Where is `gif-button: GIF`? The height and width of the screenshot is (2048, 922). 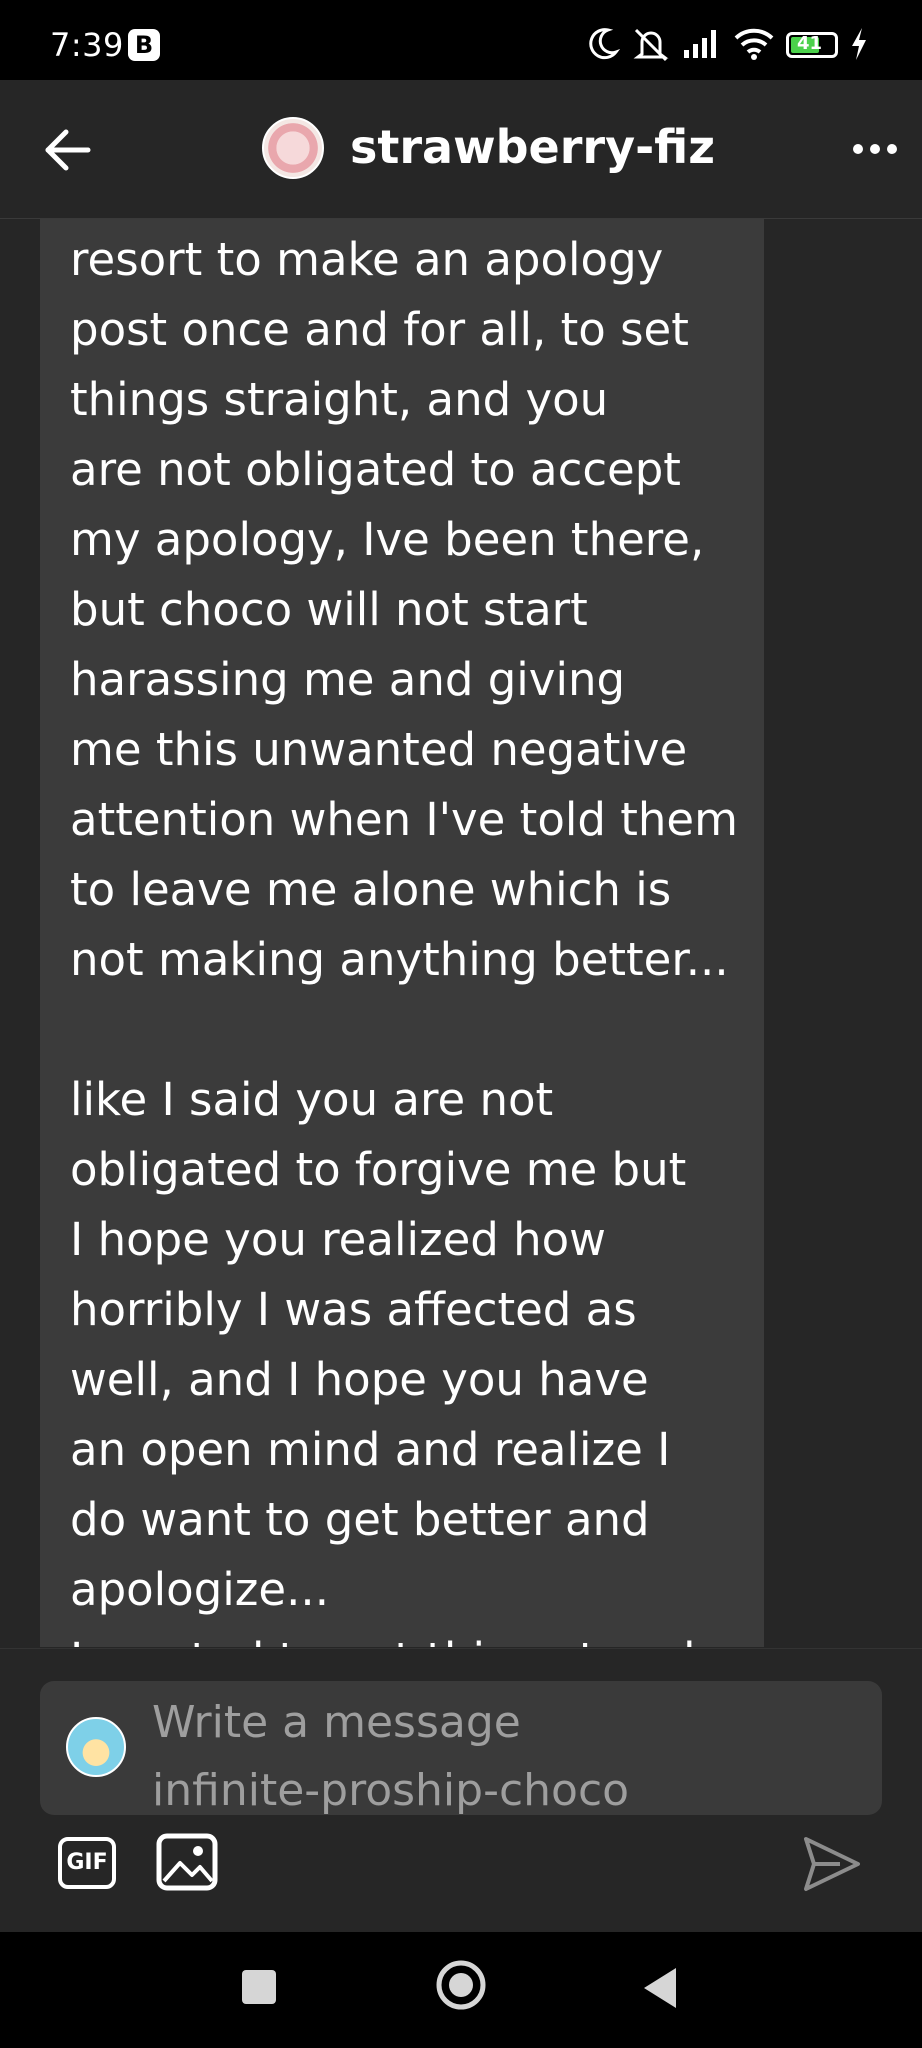
gif-button: GIF is located at coordinates (87, 1863).